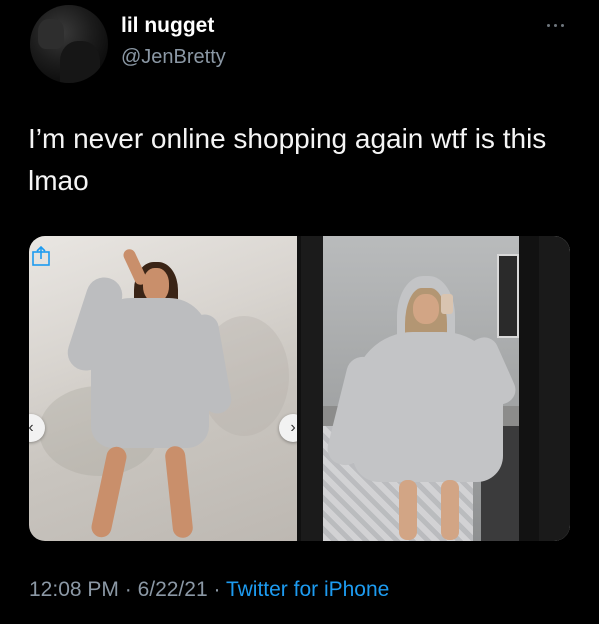 Image resolution: width=599 pixels, height=624 pixels. I want to click on tweet-time: 12:08 PM, so click(74, 589).